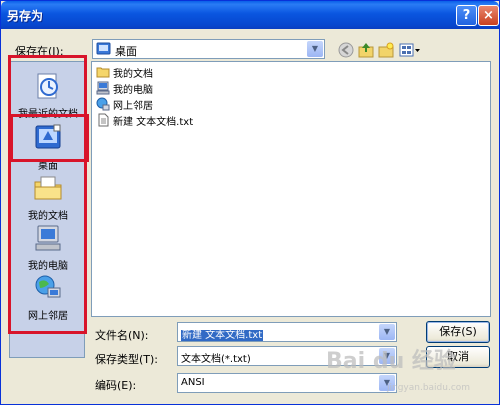 Image resolution: width=500 pixels, height=405 pixels. What do you see at coordinates (103, 48) in the screenshot?
I see `desktop-small-icon` at bounding box center [103, 48].